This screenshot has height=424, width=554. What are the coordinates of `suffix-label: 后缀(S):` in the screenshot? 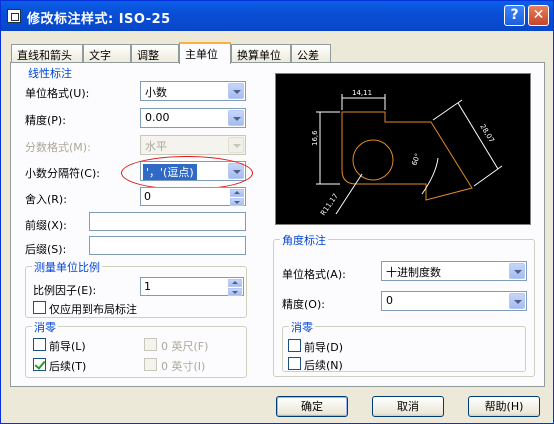 It's located at (46, 249).